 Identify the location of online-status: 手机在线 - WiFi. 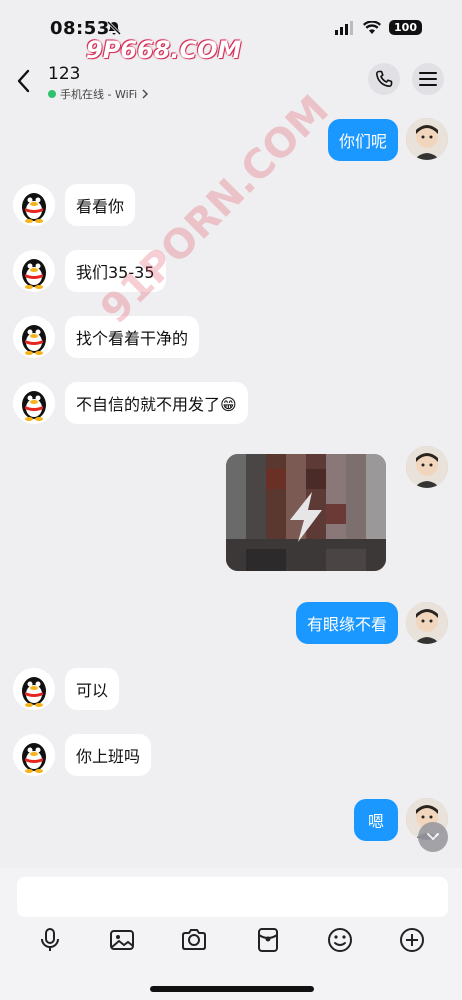
(98, 94).